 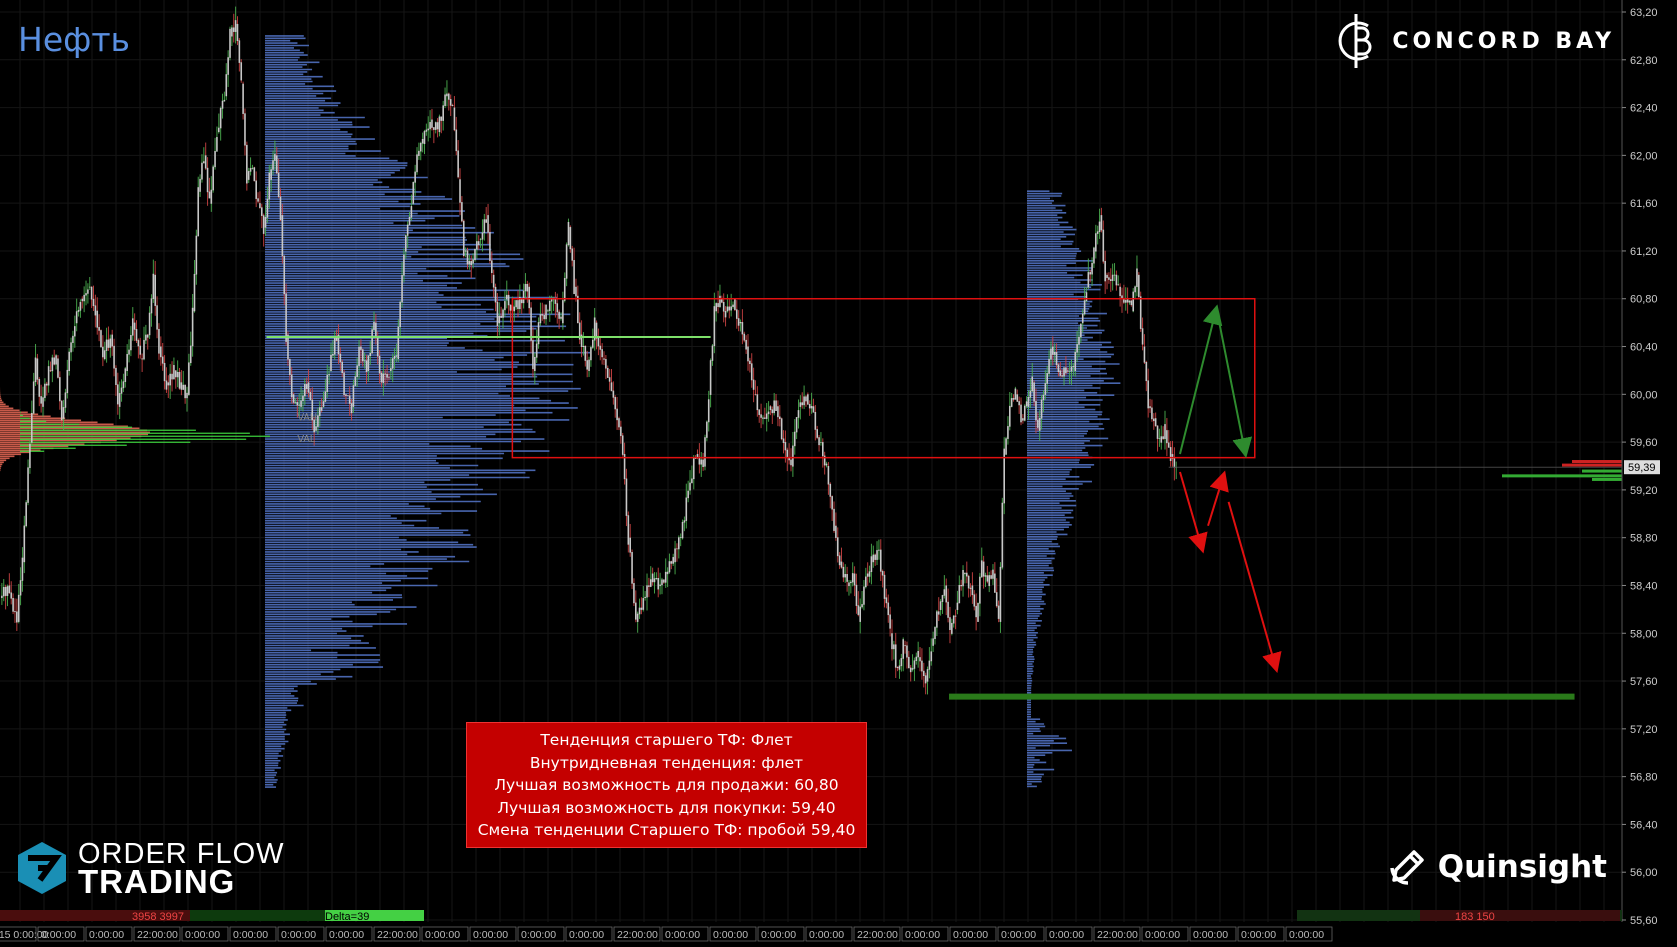 I want to click on price-tick-label: 58,00, so click(x=1644, y=634).